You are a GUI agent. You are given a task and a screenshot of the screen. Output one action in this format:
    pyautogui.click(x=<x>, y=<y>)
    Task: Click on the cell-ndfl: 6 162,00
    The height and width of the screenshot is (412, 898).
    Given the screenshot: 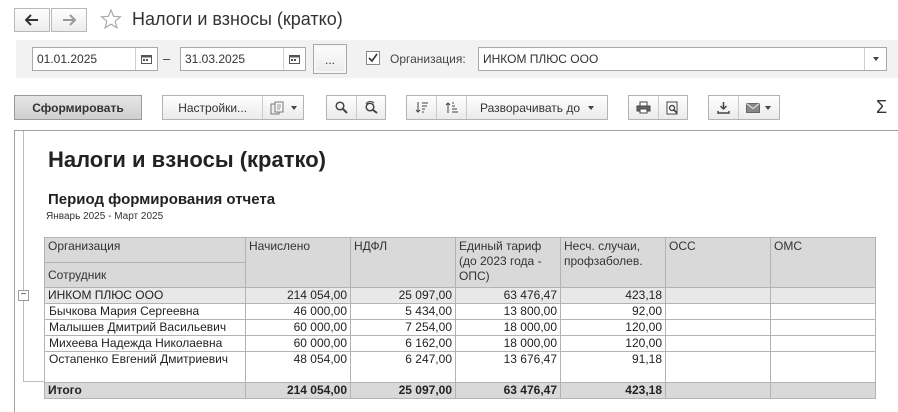 What is the action you would take?
    pyautogui.click(x=403, y=343)
    